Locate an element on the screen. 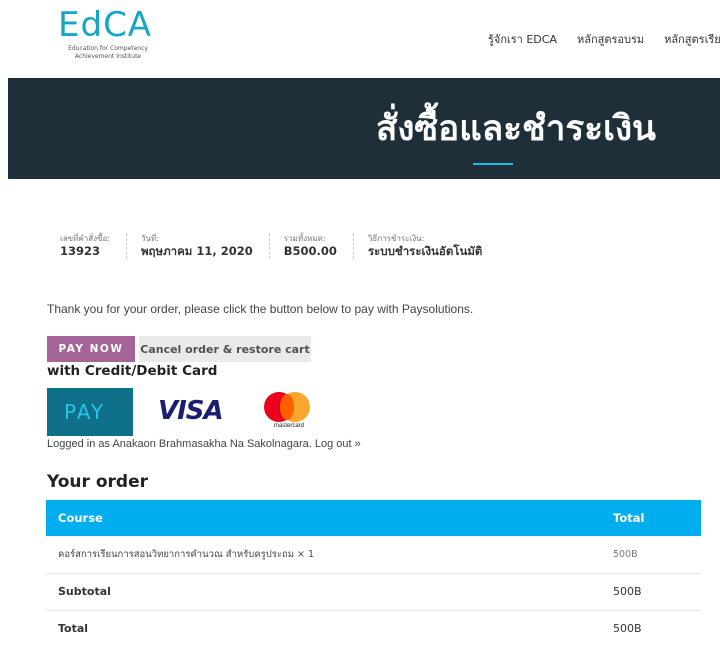 The width and height of the screenshot is (720, 645). visa-logo: VISA is located at coordinates (191, 411).